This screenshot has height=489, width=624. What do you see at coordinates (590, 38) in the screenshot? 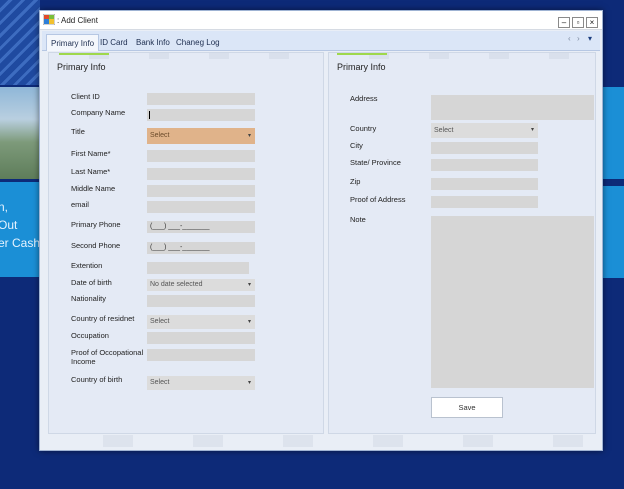
I see `tab-menu-icon: ▾` at bounding box center [590, 38].